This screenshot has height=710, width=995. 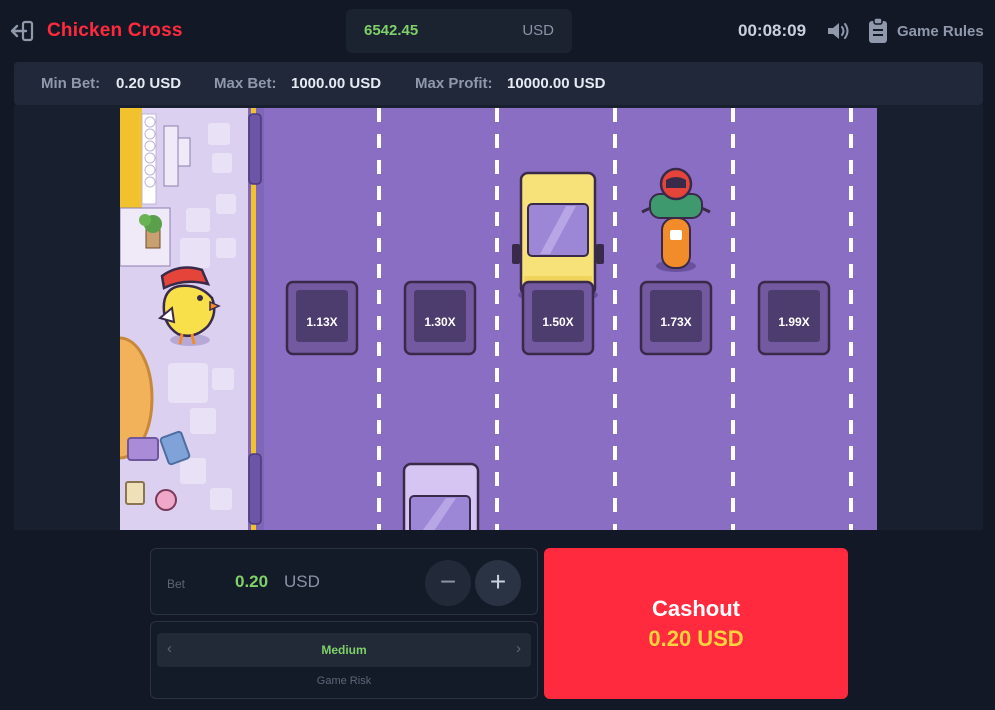 I want to click on balance-currency: USD, so click(x=538, y=30).